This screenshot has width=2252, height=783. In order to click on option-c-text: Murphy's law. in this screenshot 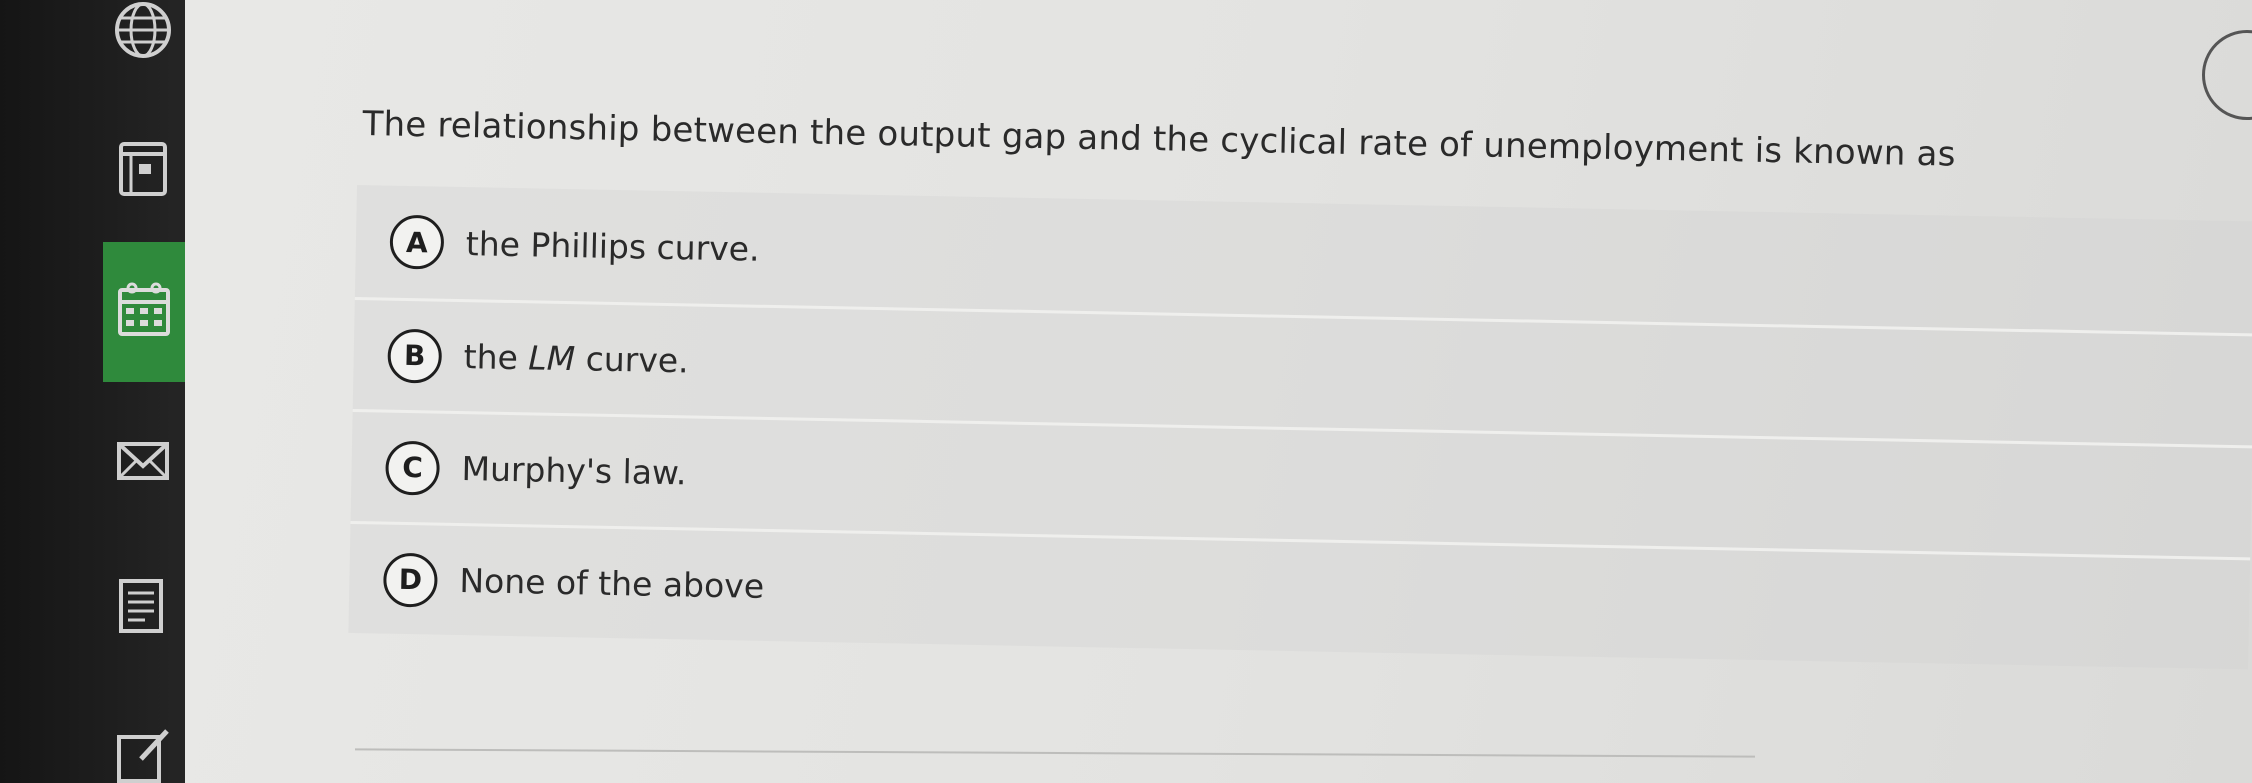, I will do `click(574, 471)`.